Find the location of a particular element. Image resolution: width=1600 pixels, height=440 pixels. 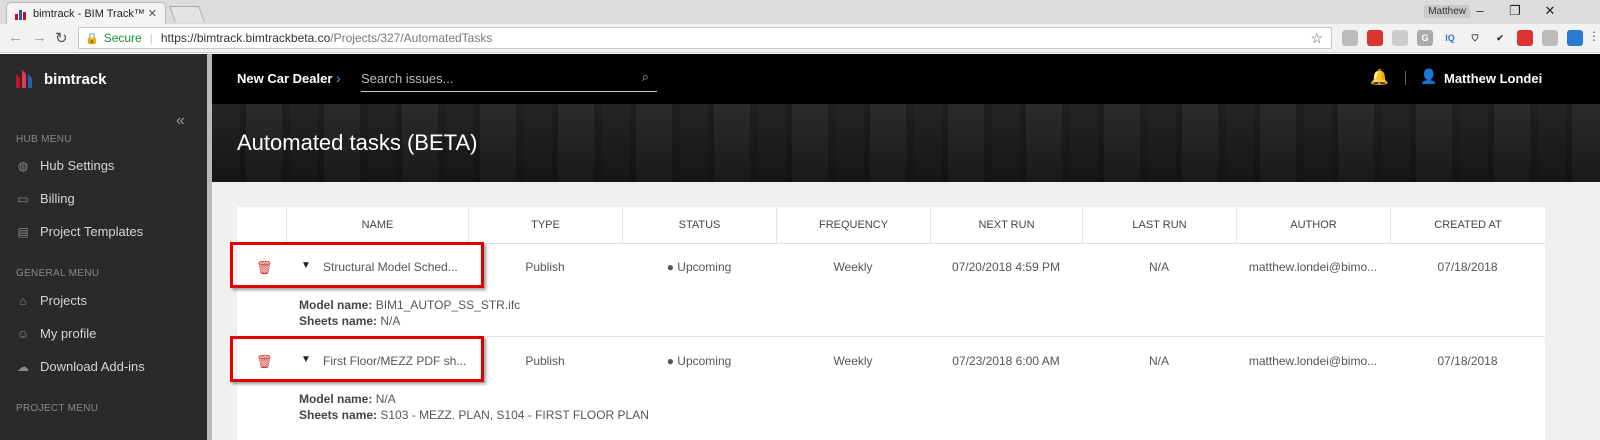

bimtrack-logo-icon is located at coordinates (24, 79).